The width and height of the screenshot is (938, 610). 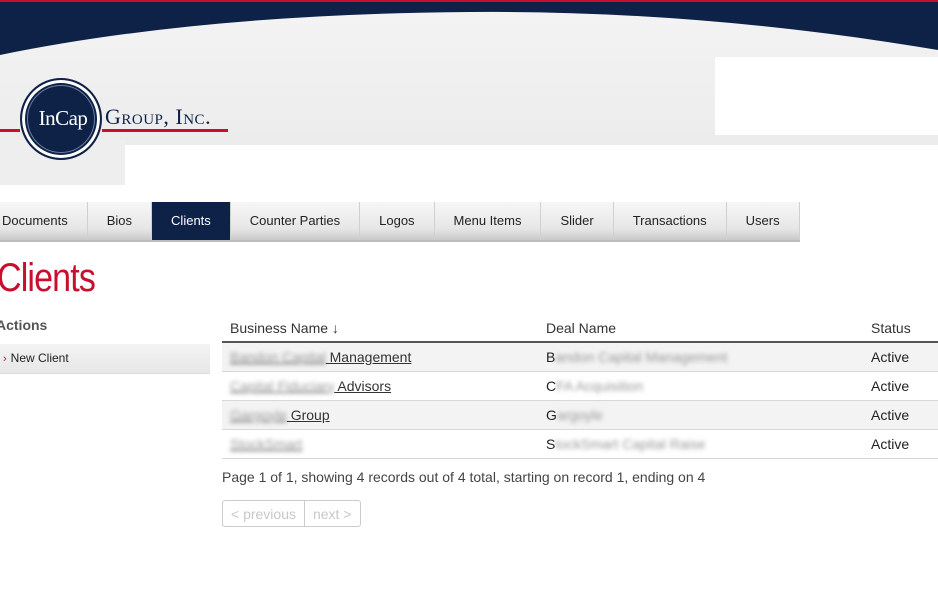 What do you see at coordinates (10, 130) in the screenshot?
I see `logo-underline-left` at bounding box center [10, 130].